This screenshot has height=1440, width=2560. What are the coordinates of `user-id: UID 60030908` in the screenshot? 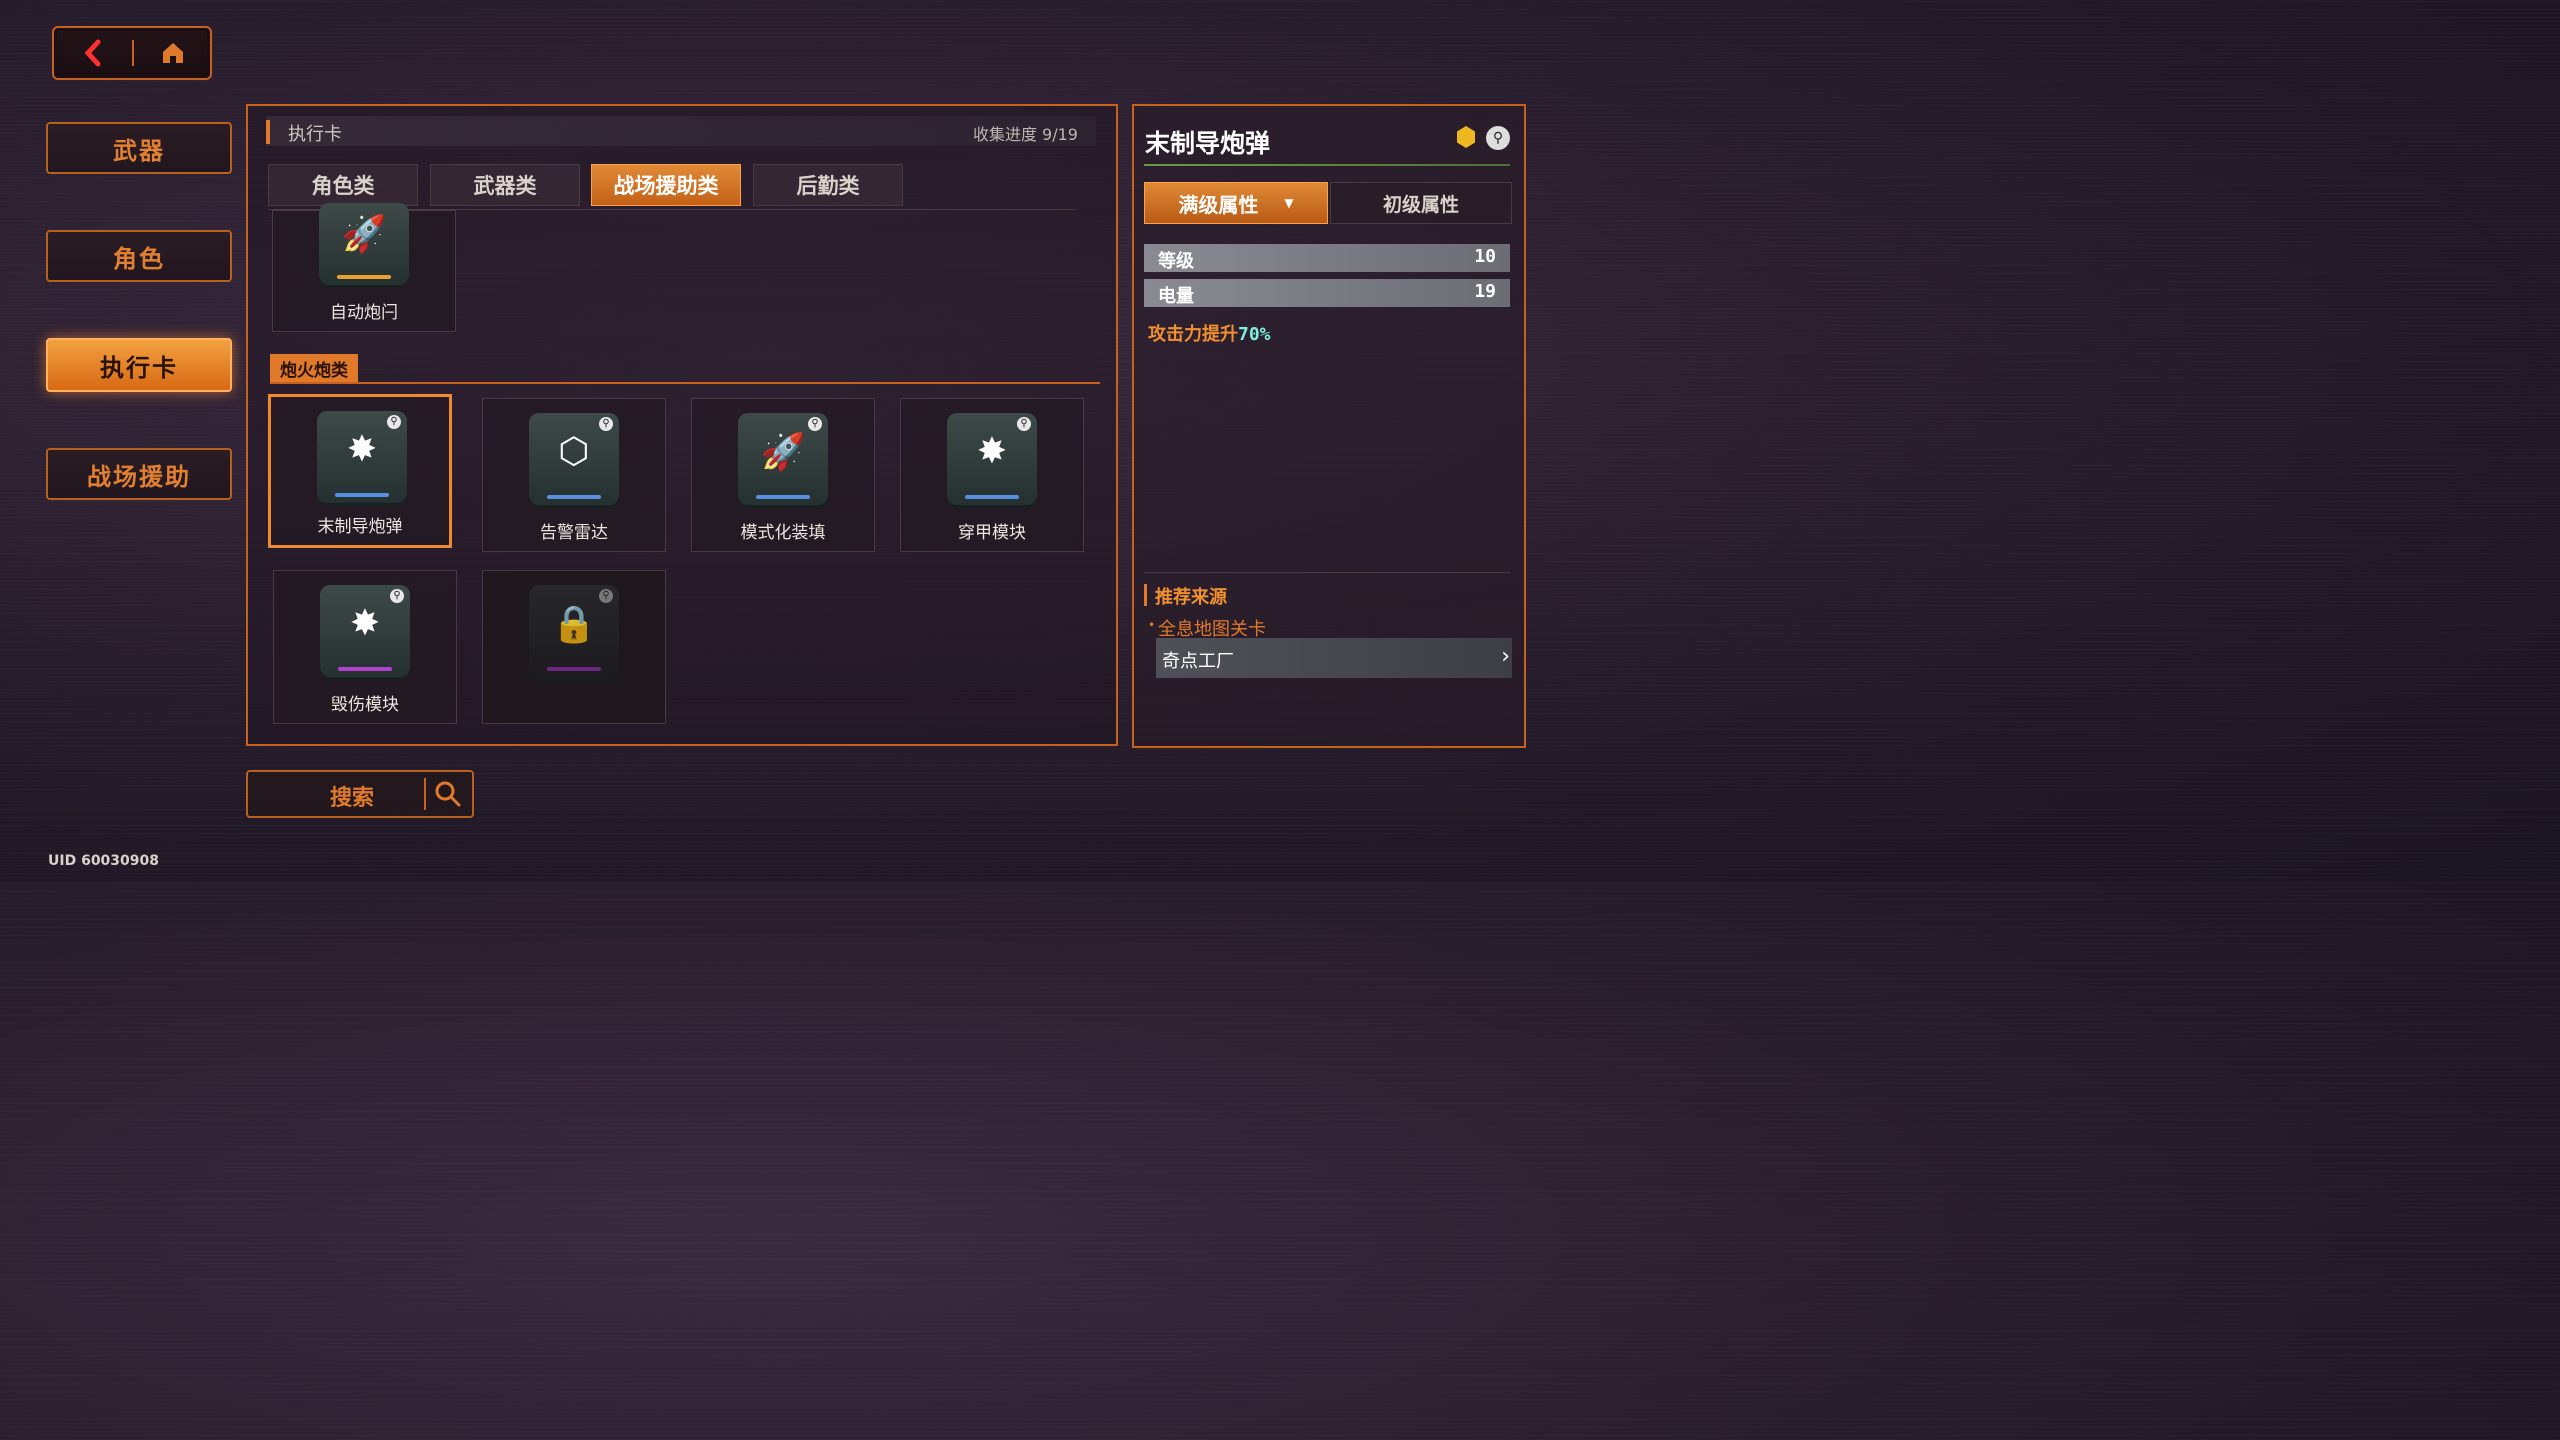 It's located at (104, 861).